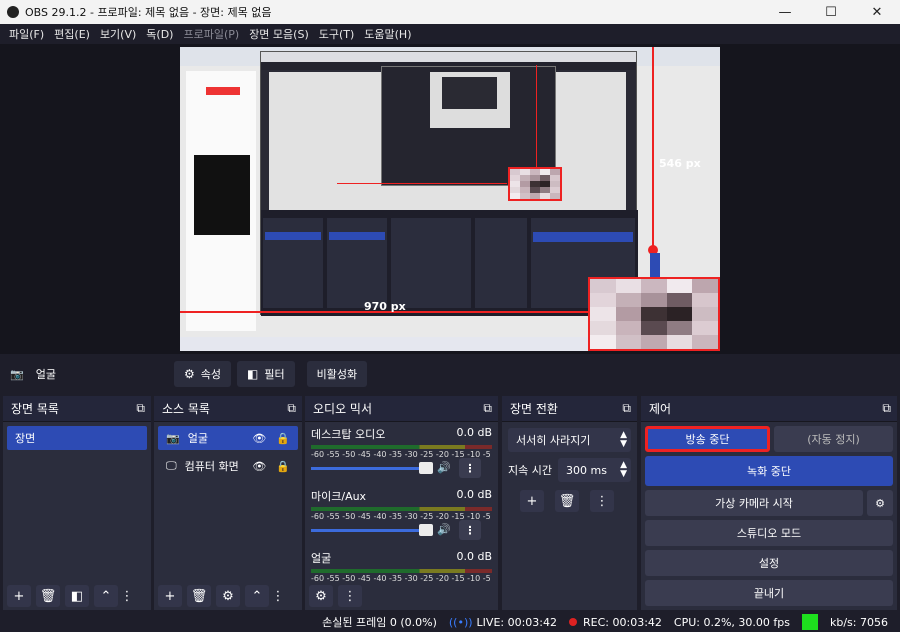 The image size is (900, 632). What do you see at coordinates (228, 466) in the screenshot?
I see `source-item: 🖵 컴퓨터 화면 👁 🔒` at bounding box center [228, 466].